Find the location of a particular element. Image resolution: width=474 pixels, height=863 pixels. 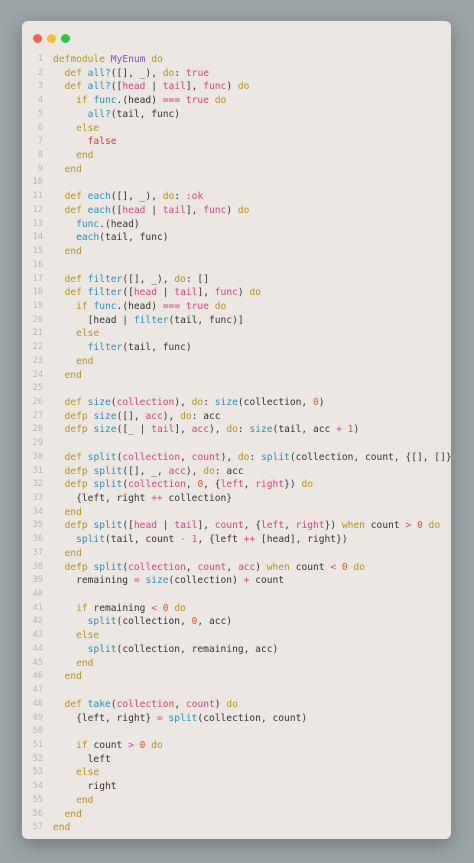

code-token: (tail, func) is located at coordinates (145, 114).